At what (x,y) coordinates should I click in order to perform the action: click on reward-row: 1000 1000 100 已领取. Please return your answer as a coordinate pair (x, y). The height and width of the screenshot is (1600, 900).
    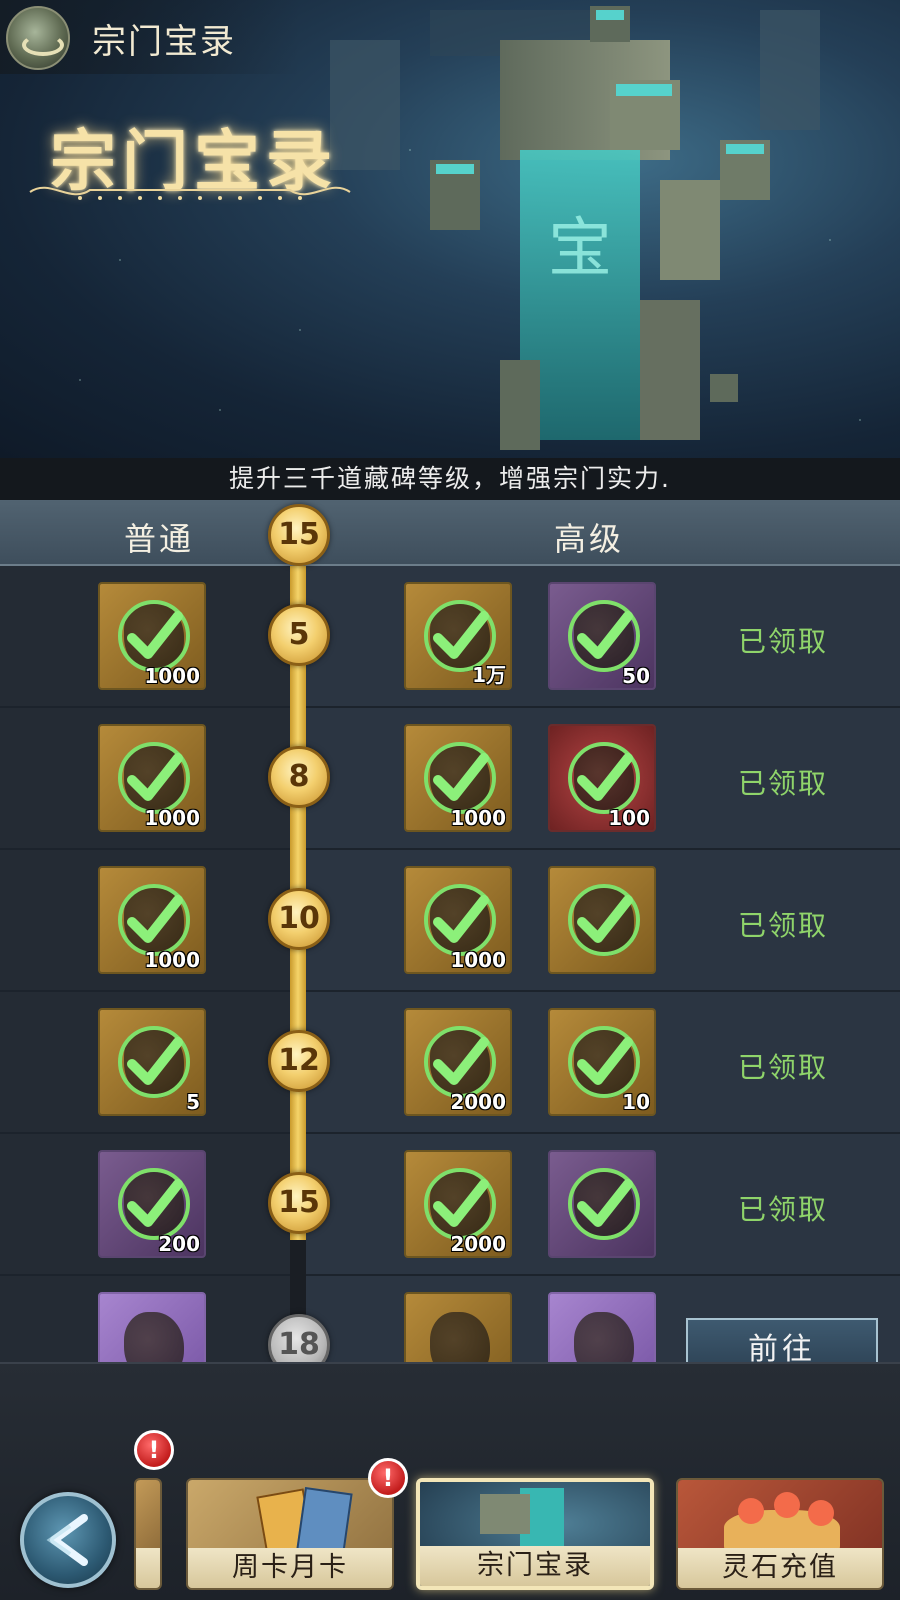
    Looking at the image, I should click on (450, 779).